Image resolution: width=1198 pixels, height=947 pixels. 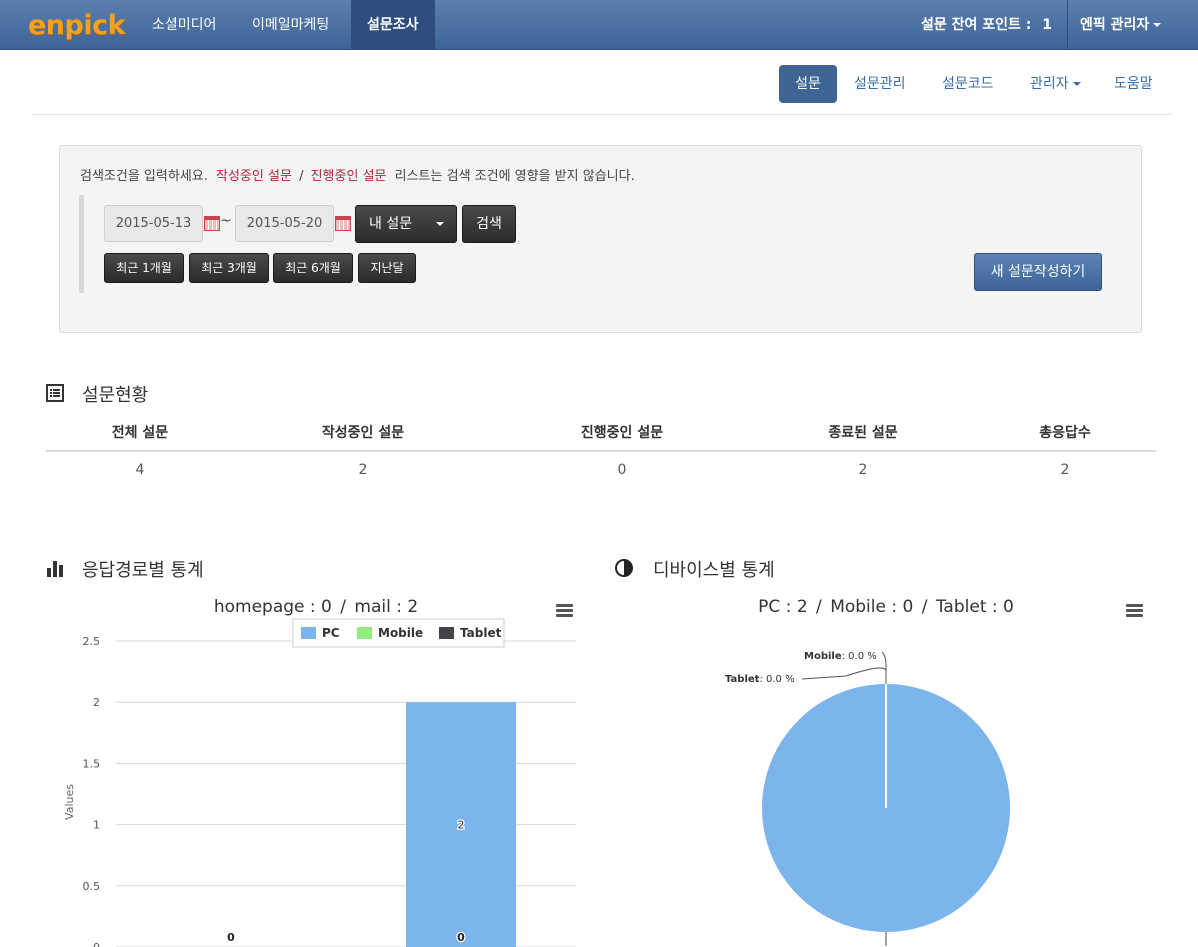 What do you see at coordinates (331, 633) in the screenshot?
I see `legend-label-pc: PC` at bounding box center [331, 633].